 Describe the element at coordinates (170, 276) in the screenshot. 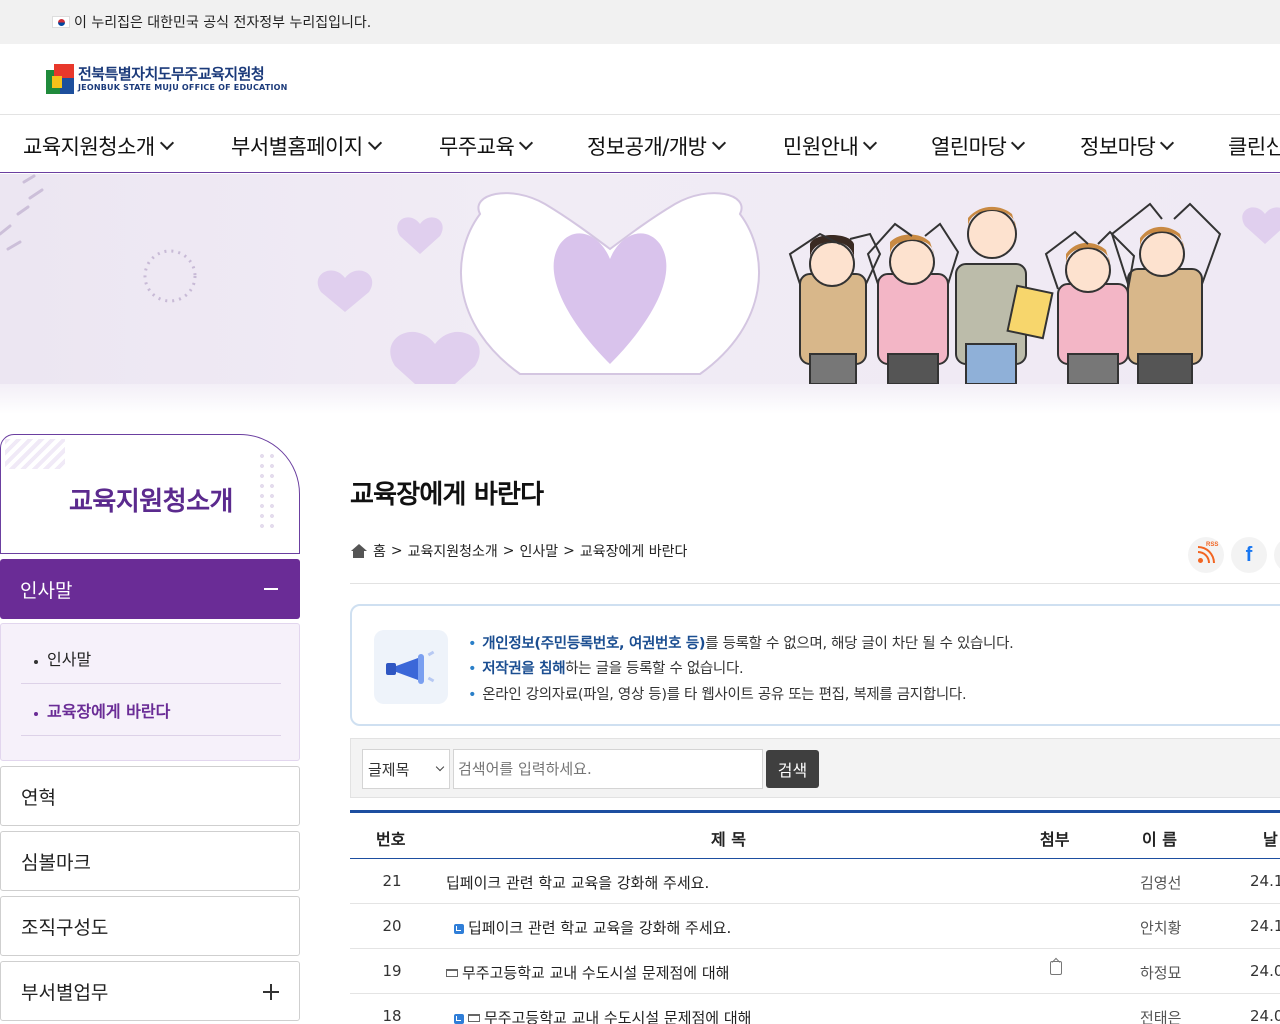

I see `dashed-circle-icon` at that location.